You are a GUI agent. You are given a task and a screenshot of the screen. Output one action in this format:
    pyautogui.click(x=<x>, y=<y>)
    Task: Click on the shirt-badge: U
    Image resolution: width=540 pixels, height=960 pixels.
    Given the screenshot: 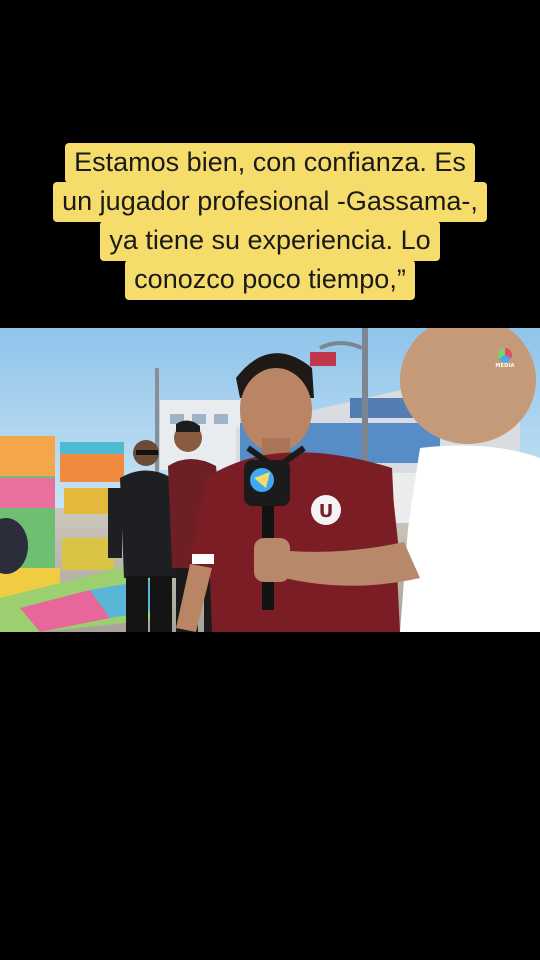 What is the action you would take?
    pyautogui.click(x=326, y=511)
    